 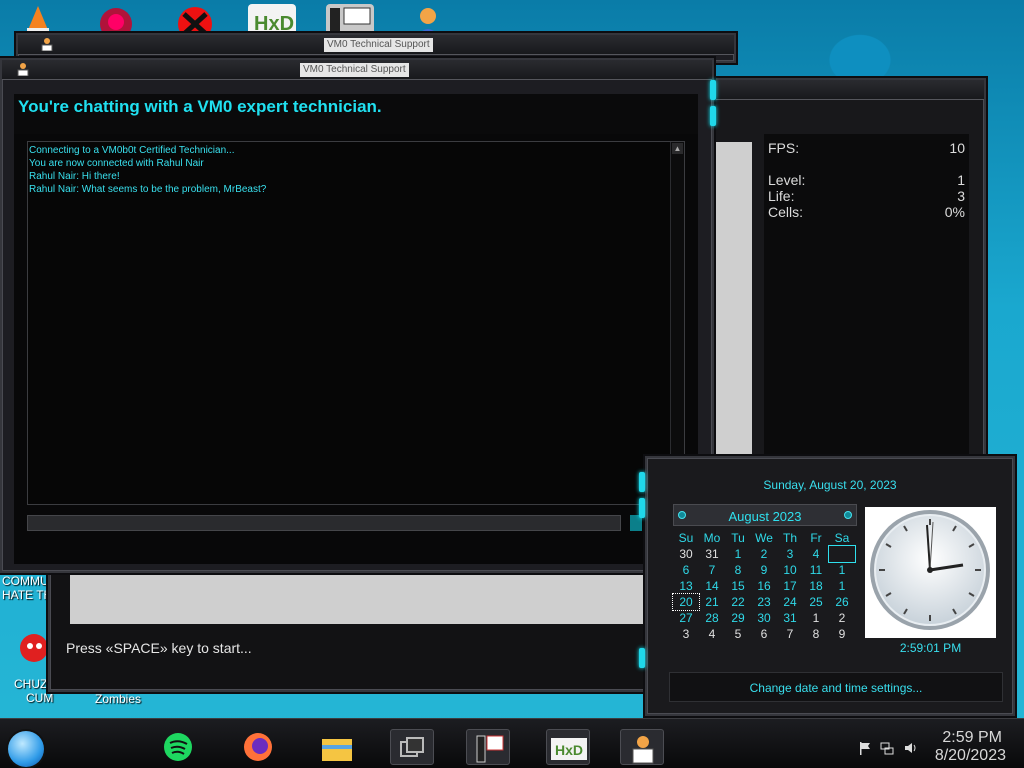 I want to click on calendar-day: 20, so click(x=686, y=602).